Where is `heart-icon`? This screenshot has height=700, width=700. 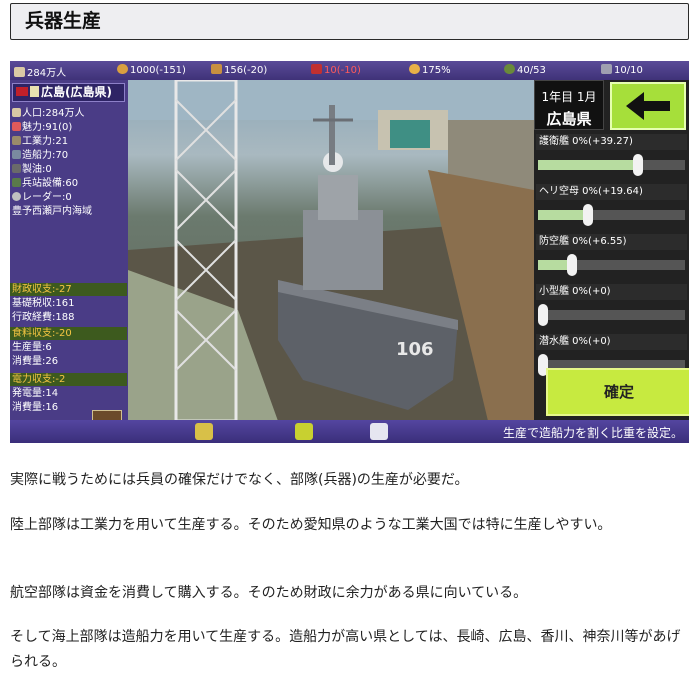 heart-icon is located at coordinates (16, 126).